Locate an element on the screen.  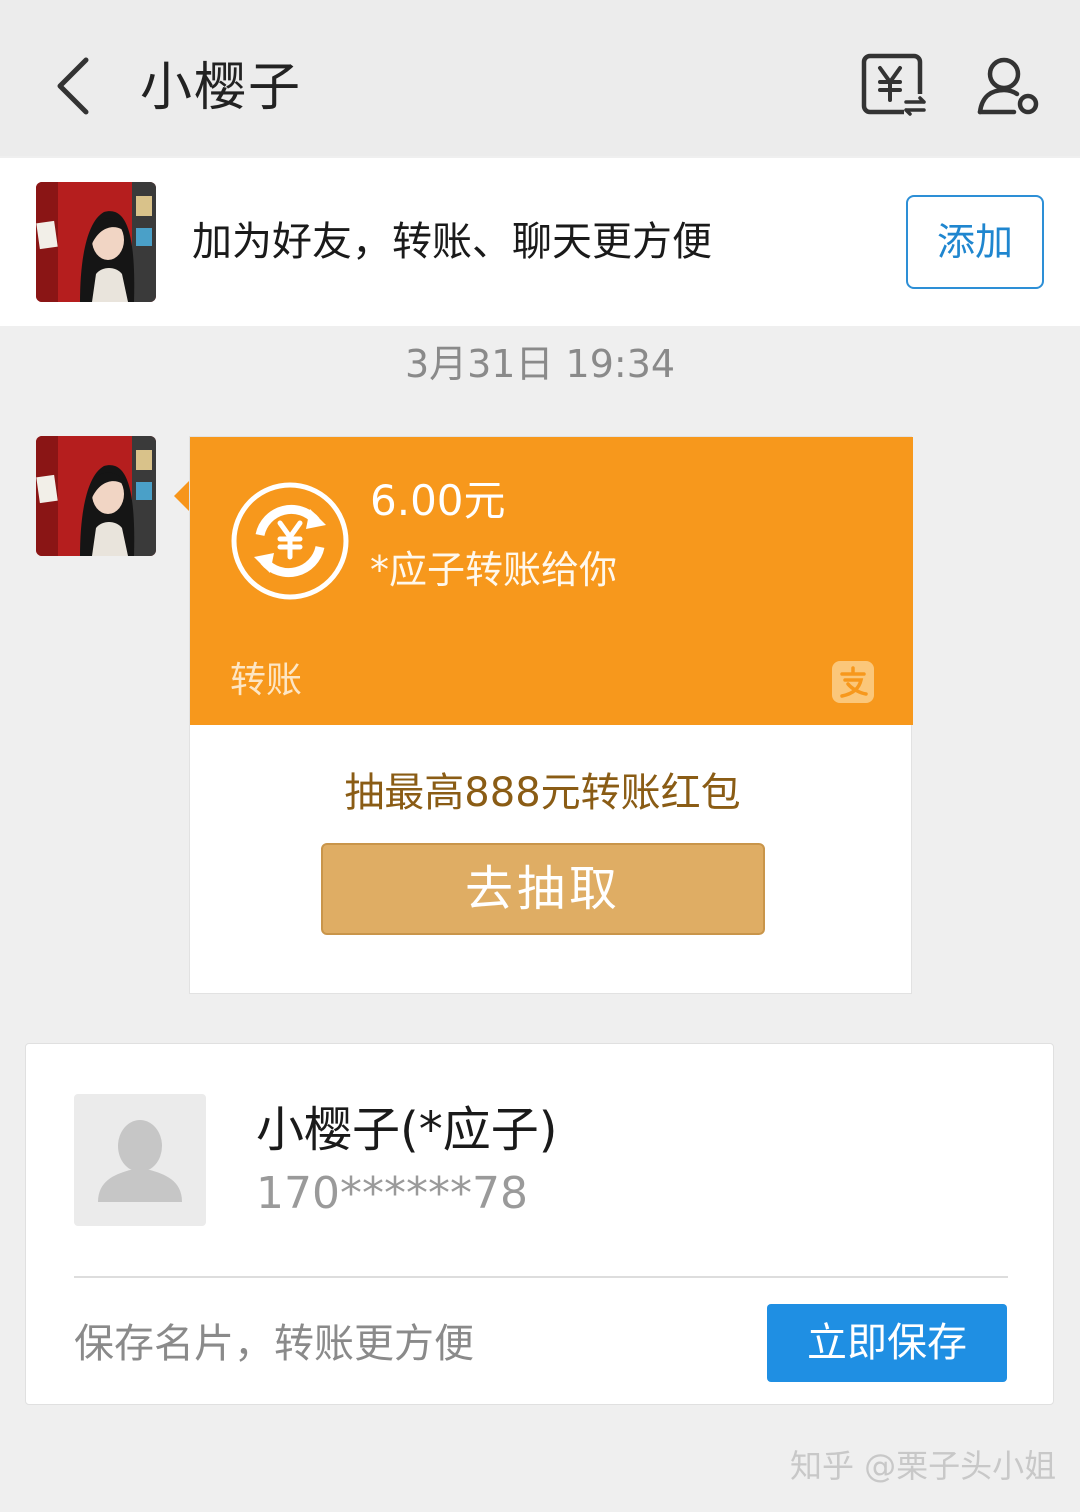
top-bar: 小樱子 is located at coordinates (540, 78).